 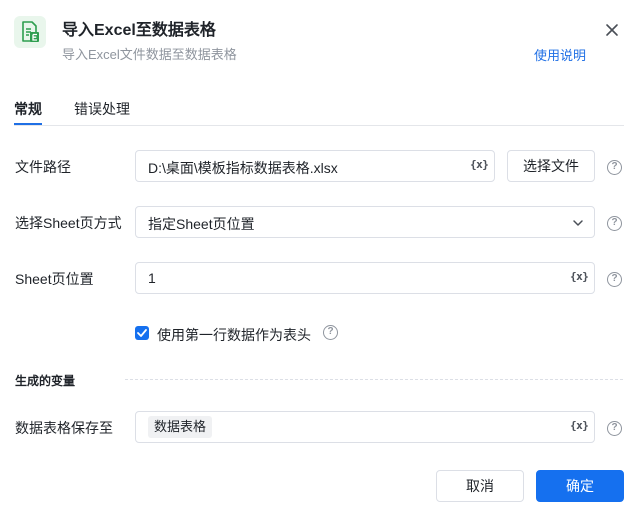 I want to click on file-path-label: 文件路径, so click(x=43, y=167).